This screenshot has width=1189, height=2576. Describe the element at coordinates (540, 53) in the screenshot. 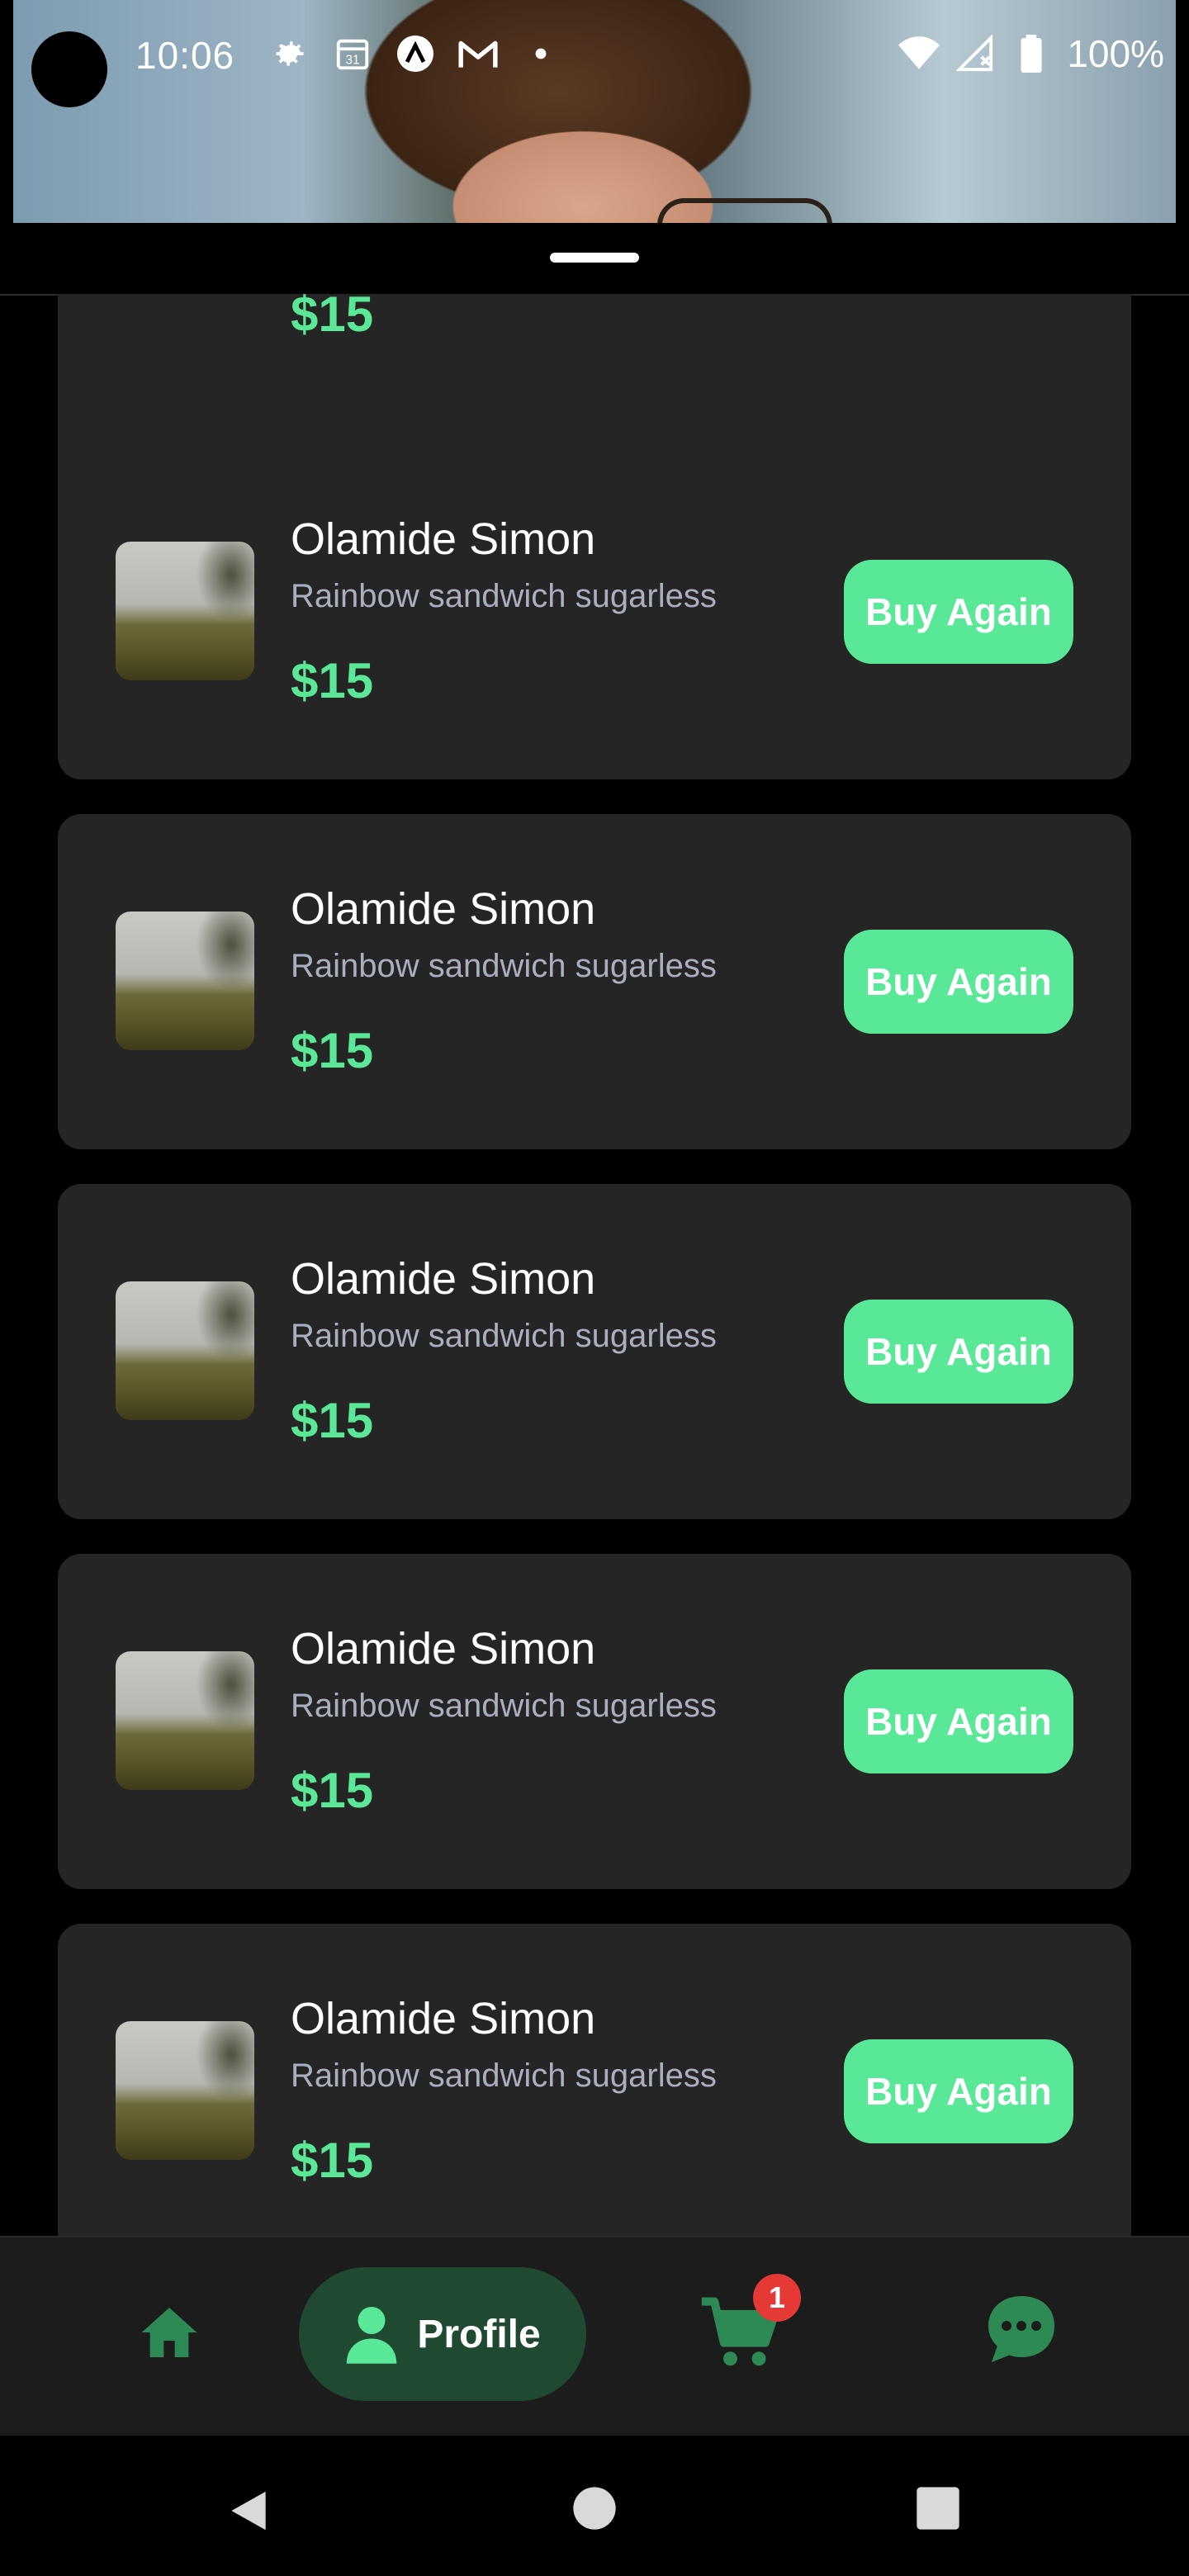

I see `dot-icon` at that location.